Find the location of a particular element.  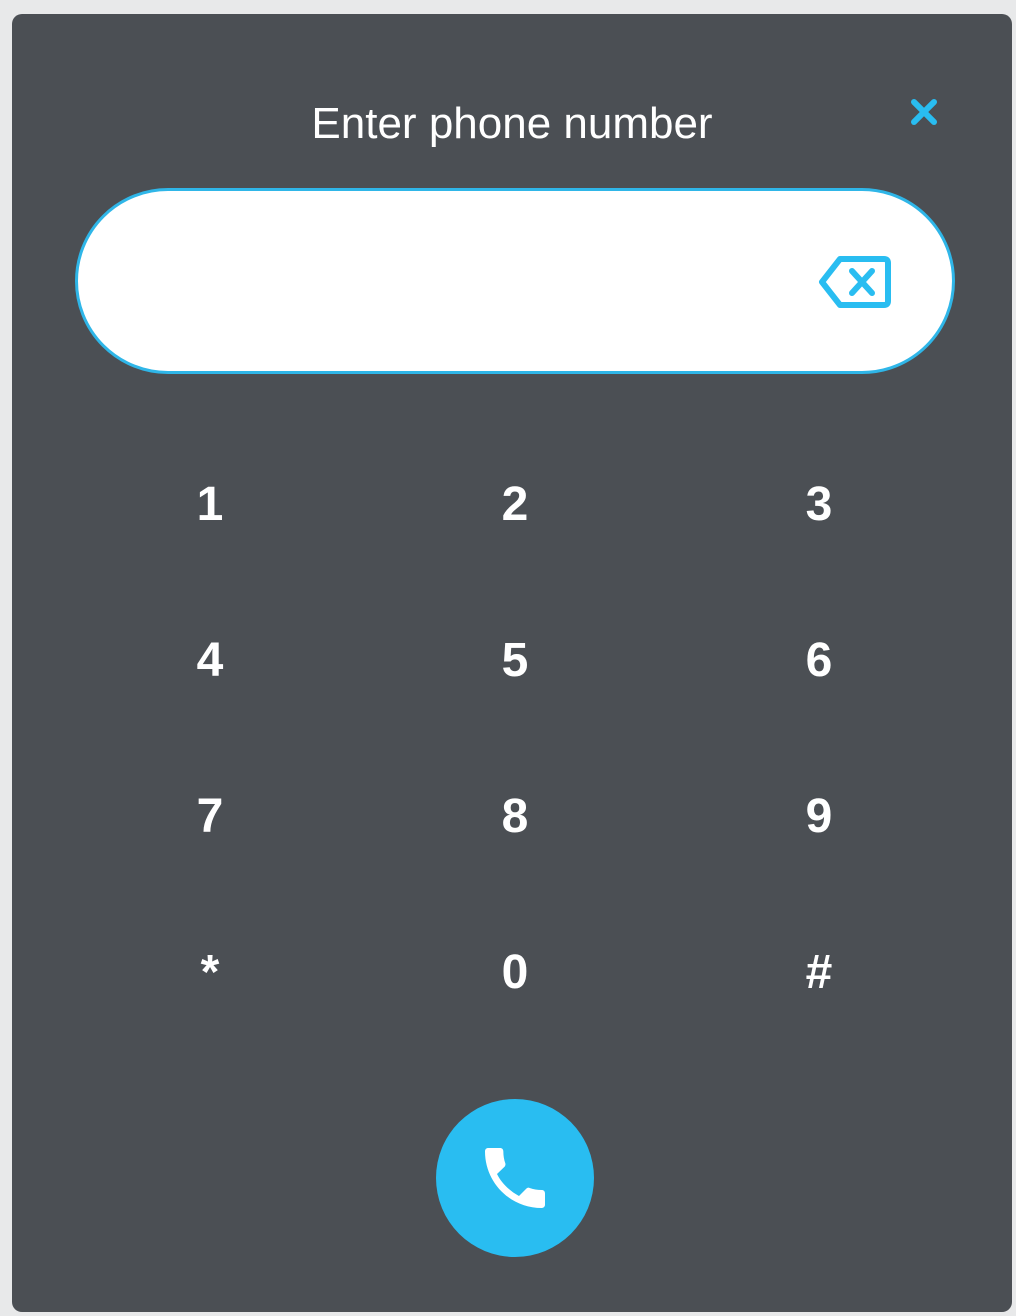

close-button is located at coordinates (924, 112).